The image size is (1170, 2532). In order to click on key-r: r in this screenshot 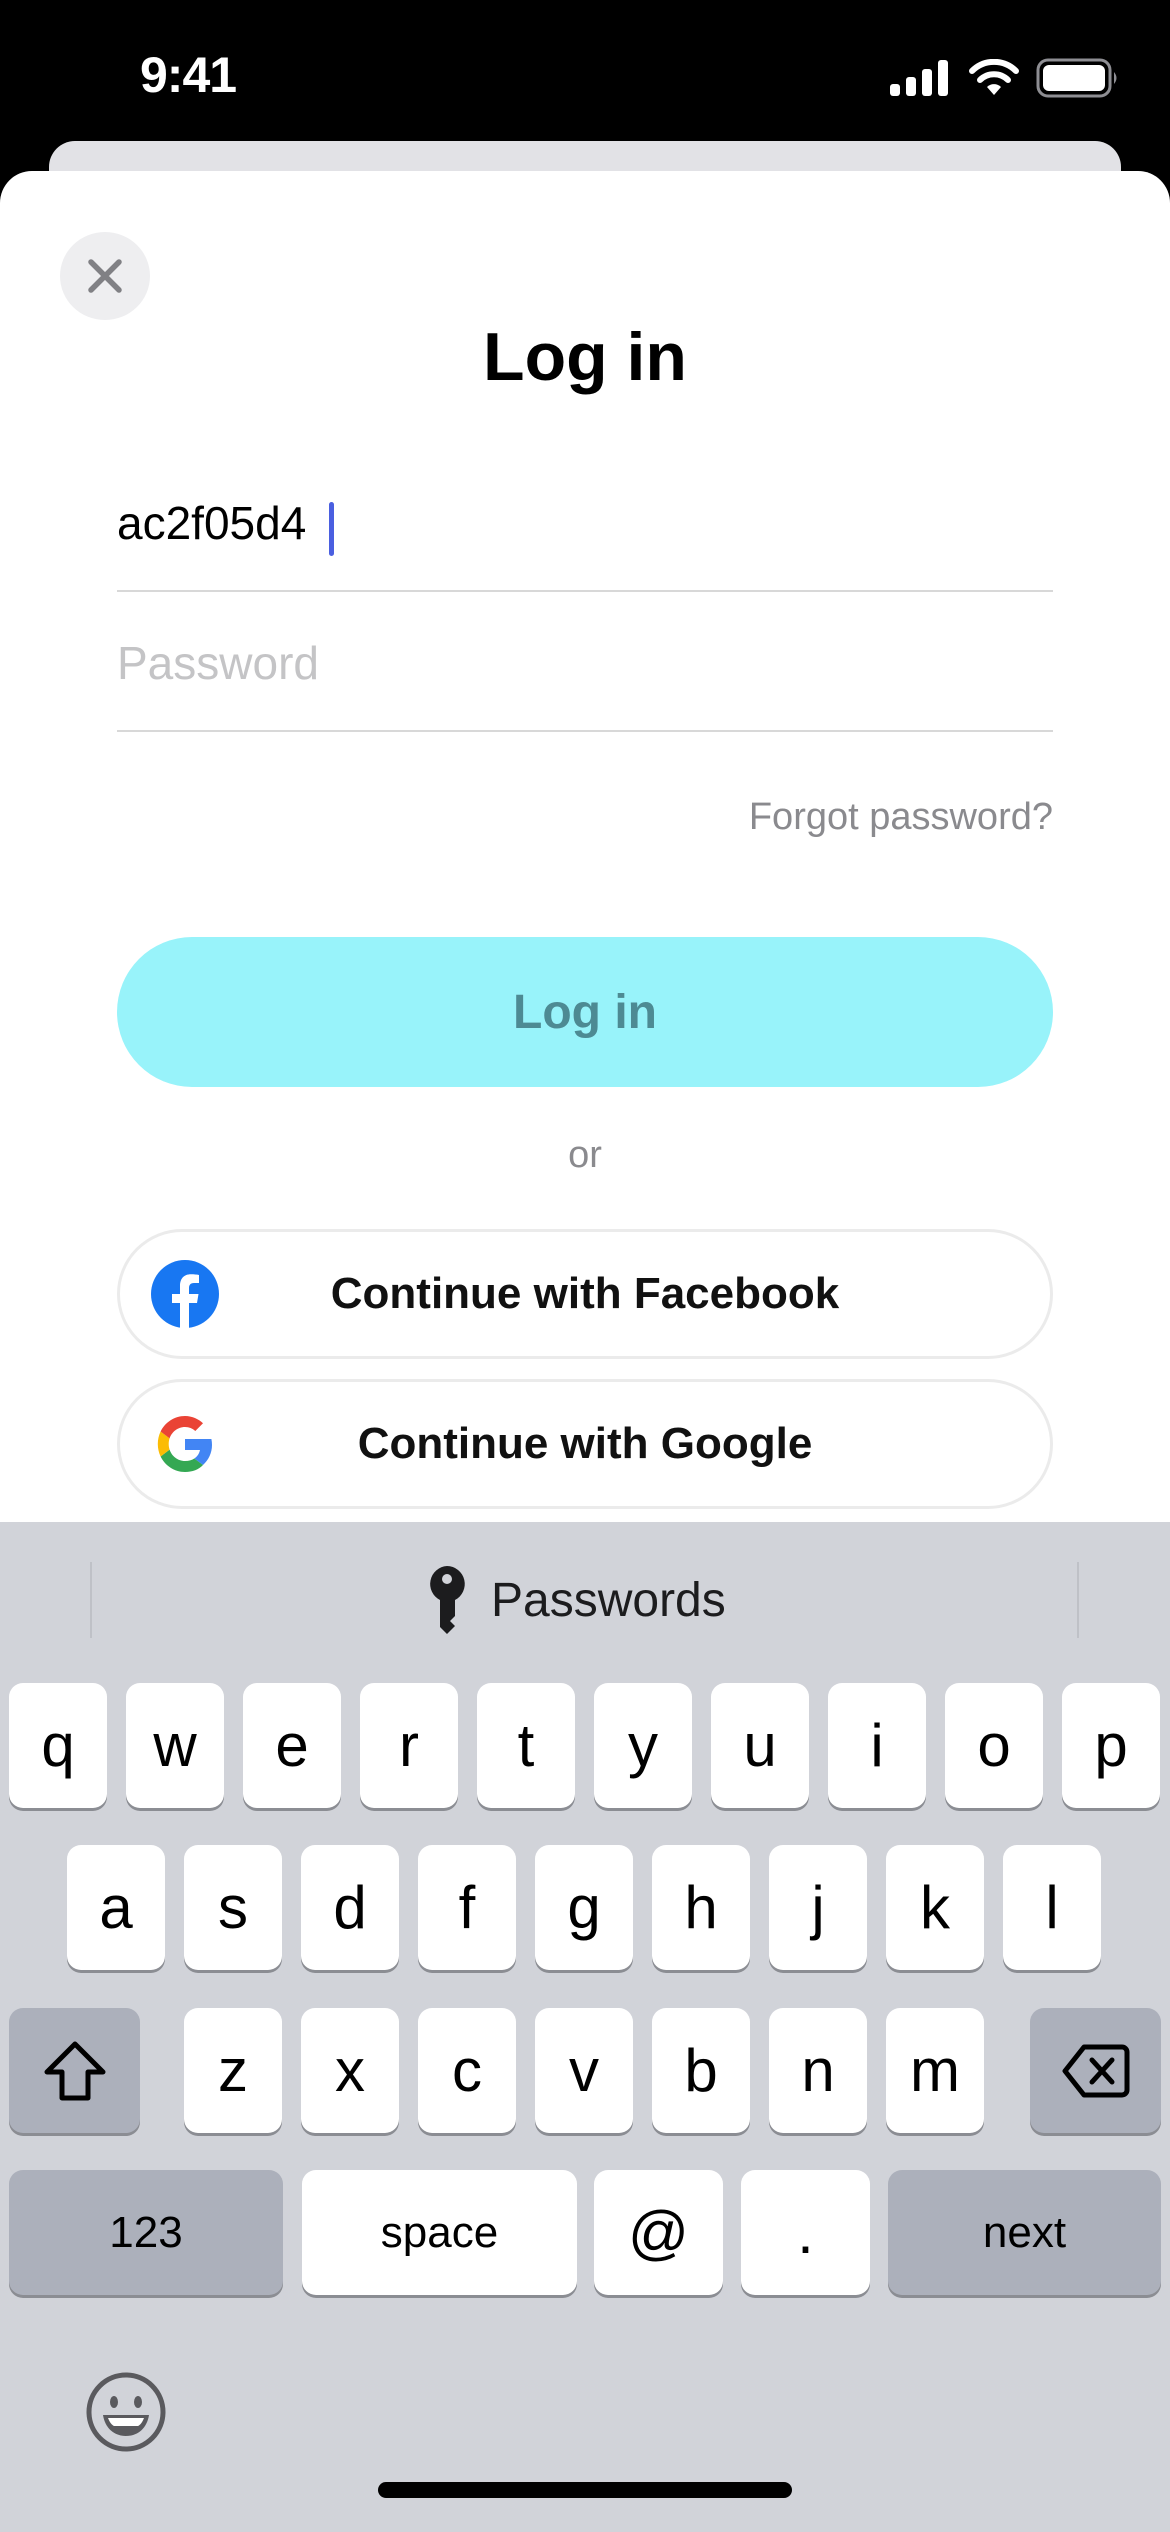, I will do `click(409, 1745)`.